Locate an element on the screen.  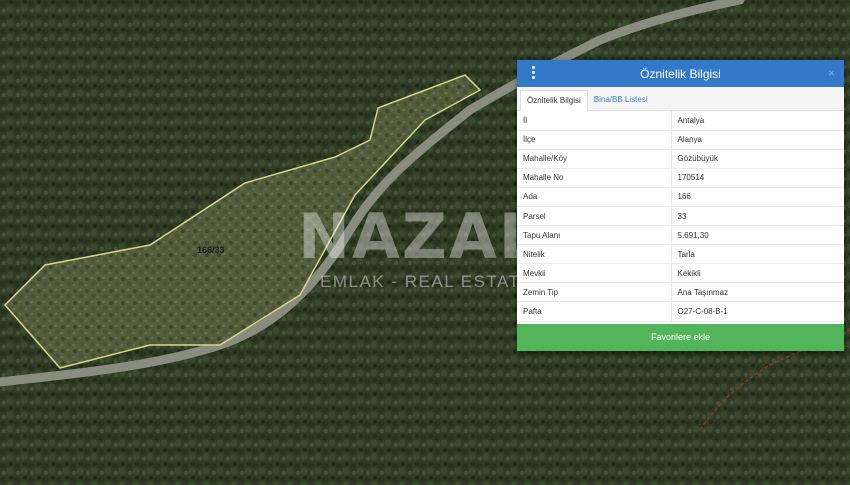
table-row: Tapu Alanı 5.691,30 is located at coordinates (680, 235).